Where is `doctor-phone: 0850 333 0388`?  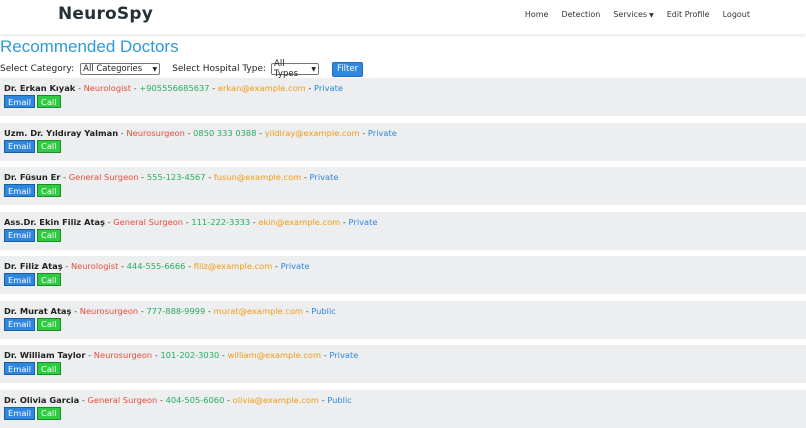 doctor-phone: 0850 333 0388 is located at coordinates (225, 132).